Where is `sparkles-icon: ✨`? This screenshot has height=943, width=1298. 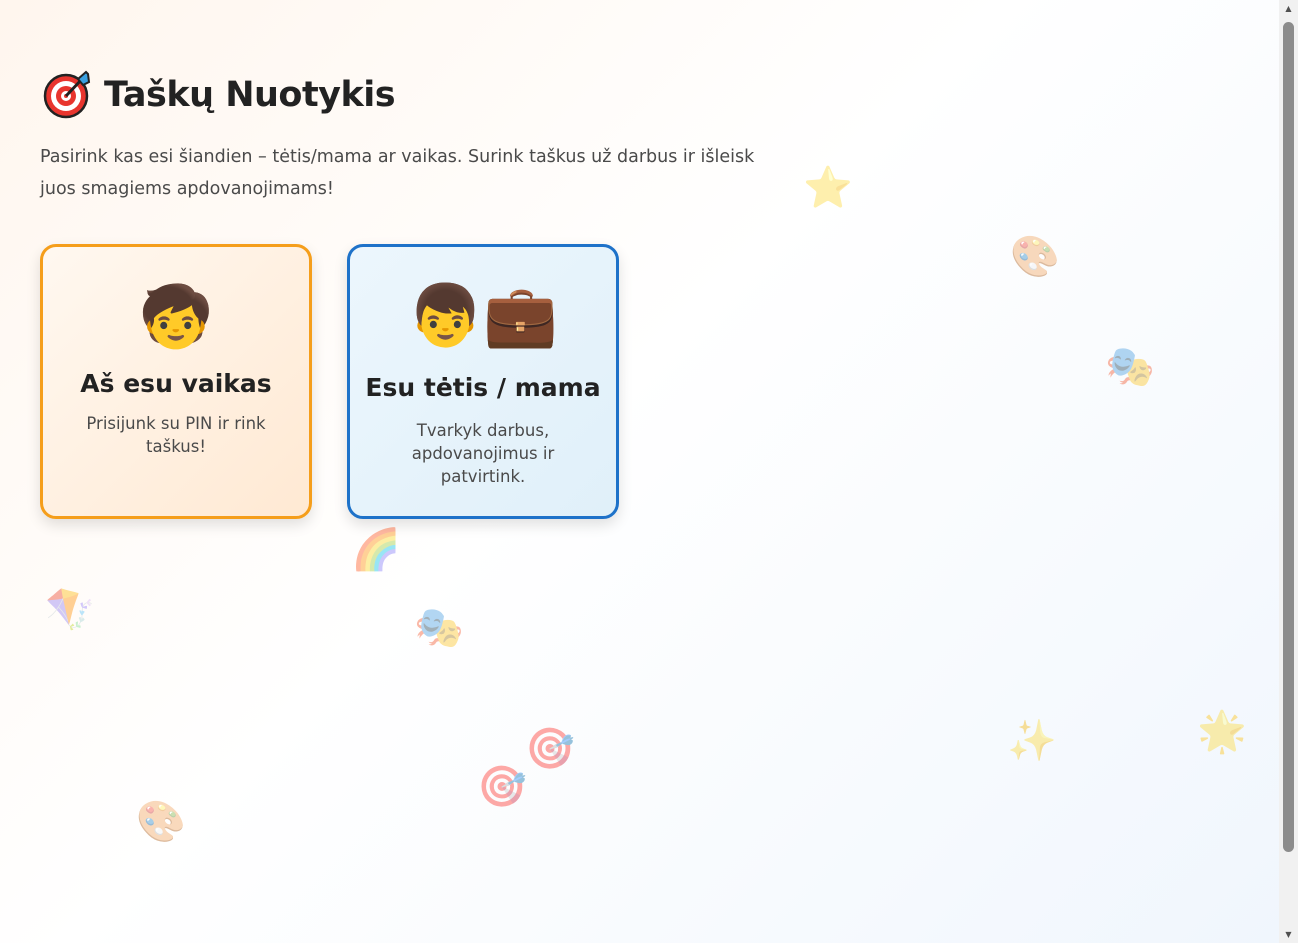
sparkles-icon: ✨ is located at coordinates (1032, 741).